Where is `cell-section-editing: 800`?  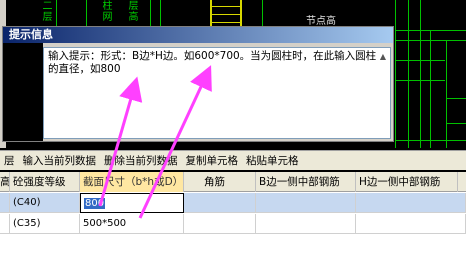 cell-section-editing: 800 is located at coordinates (132, 203).